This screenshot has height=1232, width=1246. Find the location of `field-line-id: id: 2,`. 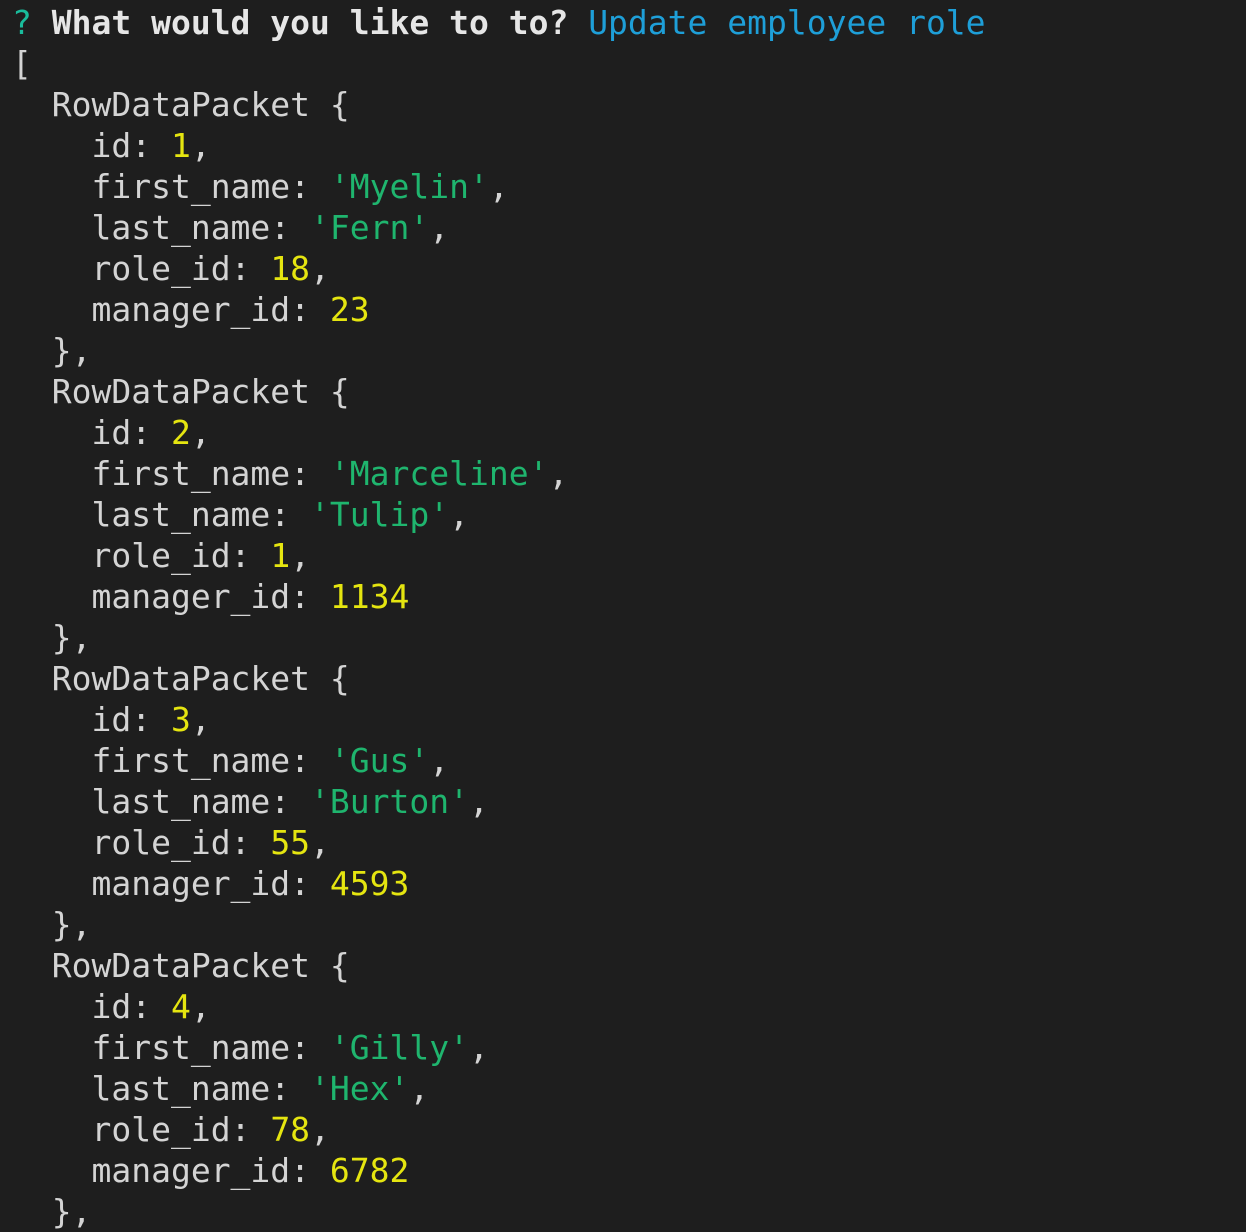

field-line-id: id: 2, is located at coordinates (151, 432).